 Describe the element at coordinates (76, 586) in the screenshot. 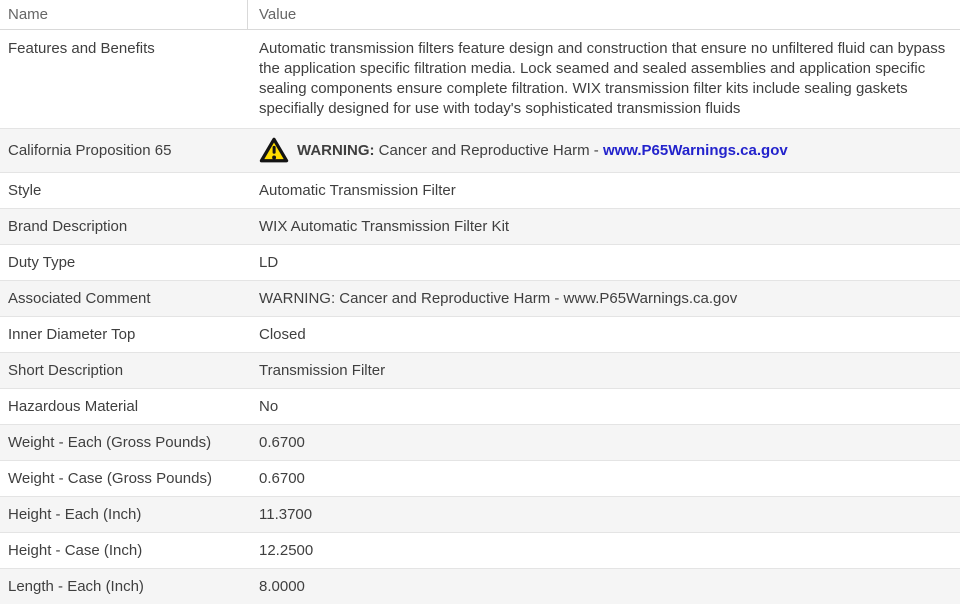

I see `row-name-label: Length - Each (Inch)` at that location.